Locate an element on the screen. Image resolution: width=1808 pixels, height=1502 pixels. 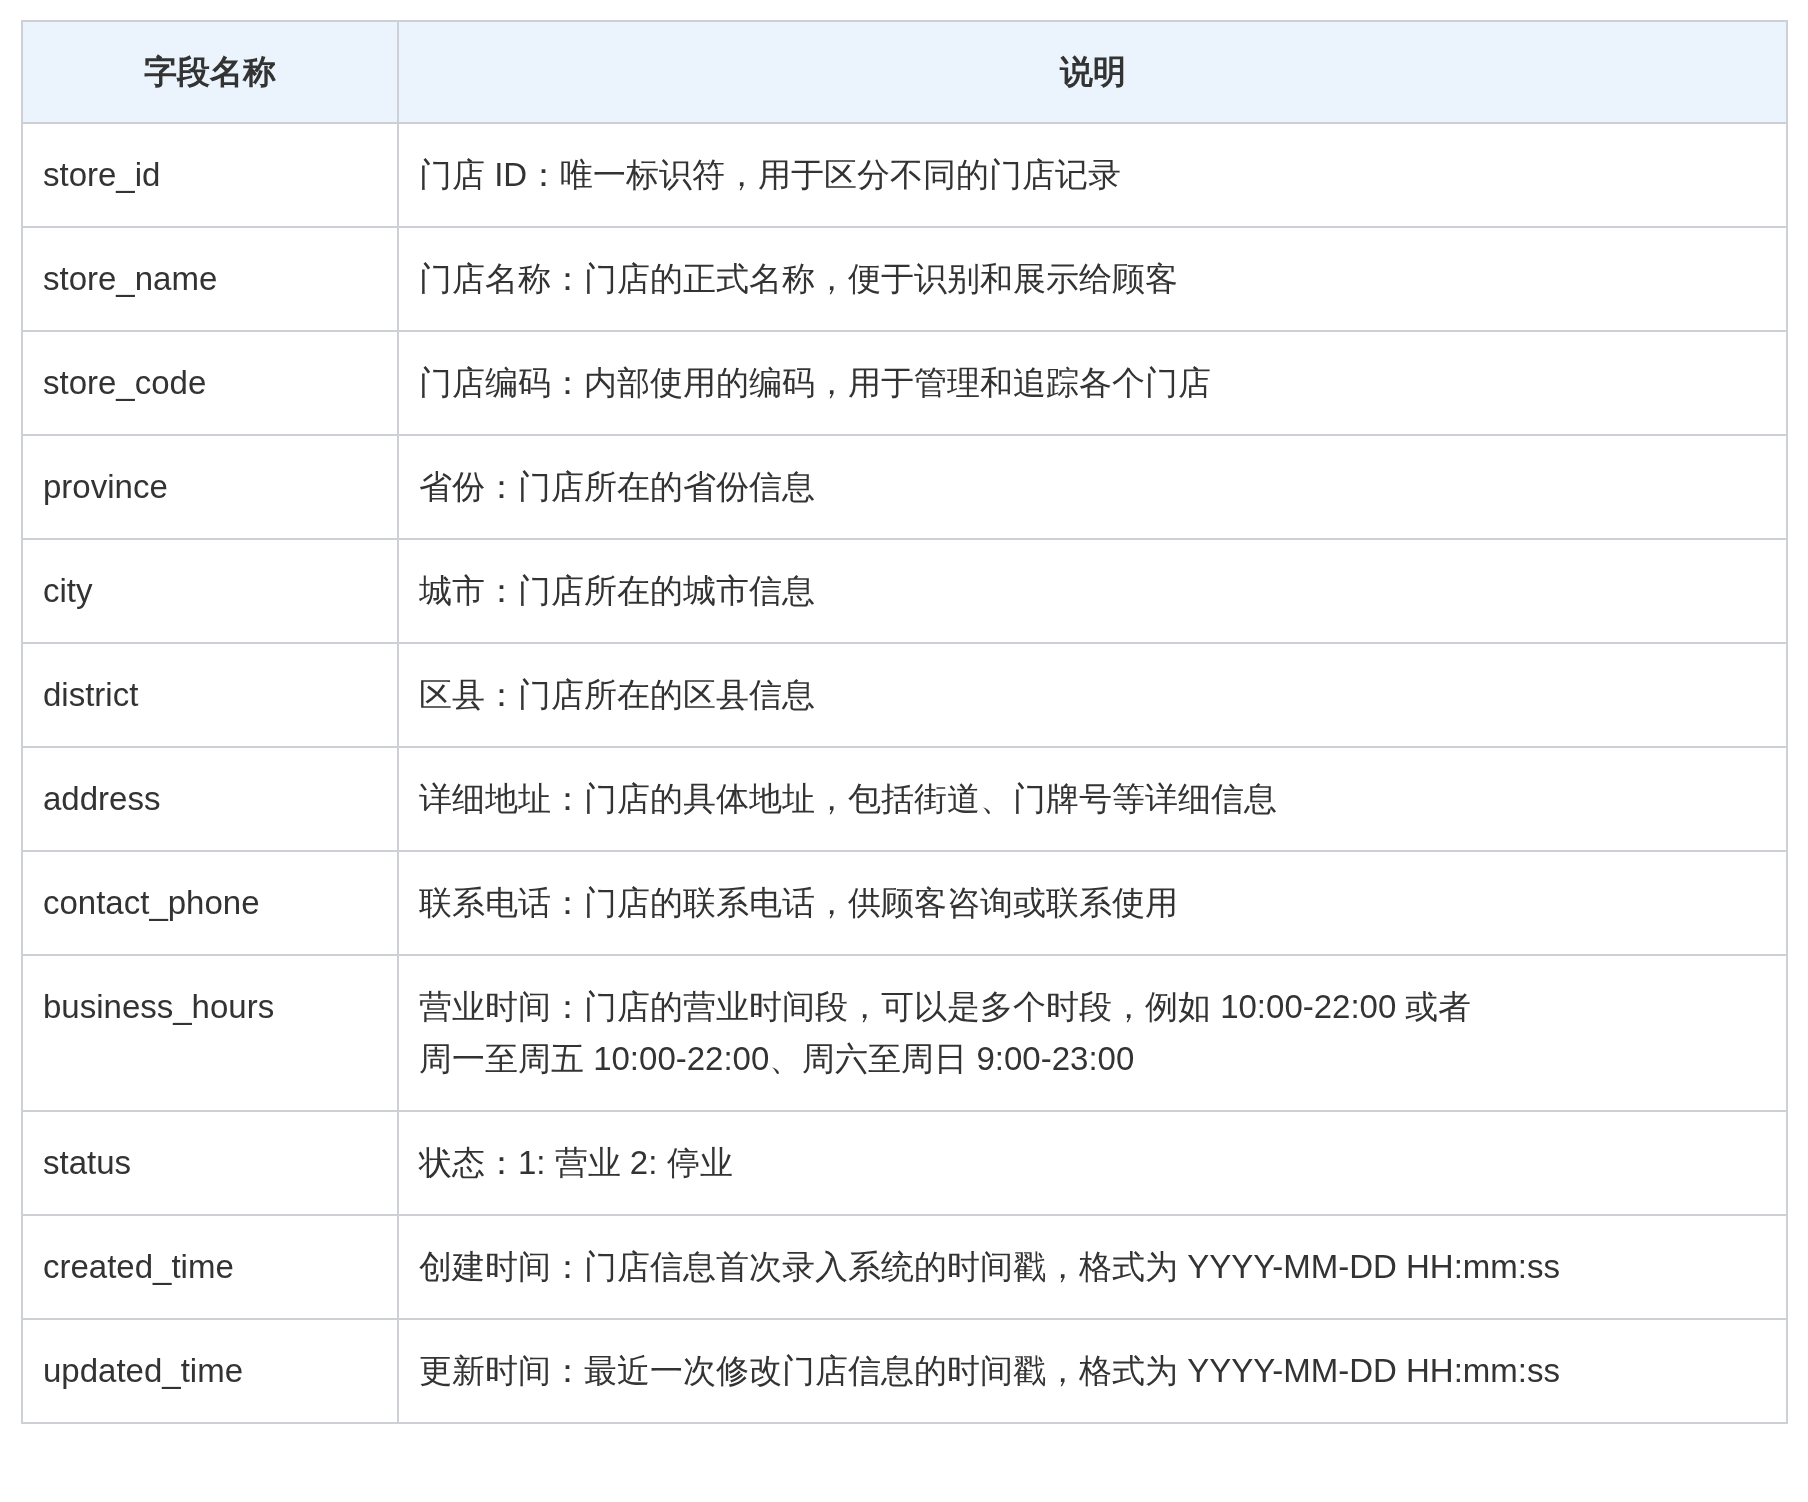
description-text: 门店 ID：唯一标识符，用于区分不同的门店记录 is located at coordinates (770, 175).